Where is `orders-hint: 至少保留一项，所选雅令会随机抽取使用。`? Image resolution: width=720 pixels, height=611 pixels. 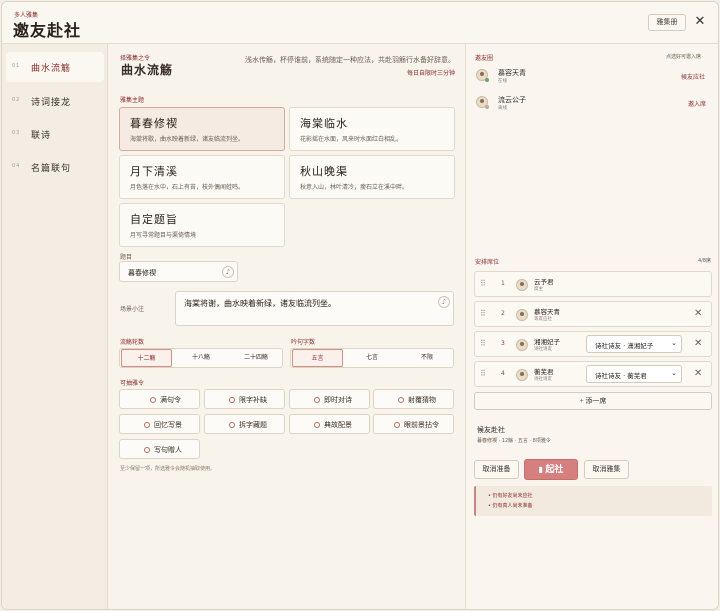
orders-hint: 至少保留一项，所选雅令会随机抽取使用。 is located at coordinates (168, 469).